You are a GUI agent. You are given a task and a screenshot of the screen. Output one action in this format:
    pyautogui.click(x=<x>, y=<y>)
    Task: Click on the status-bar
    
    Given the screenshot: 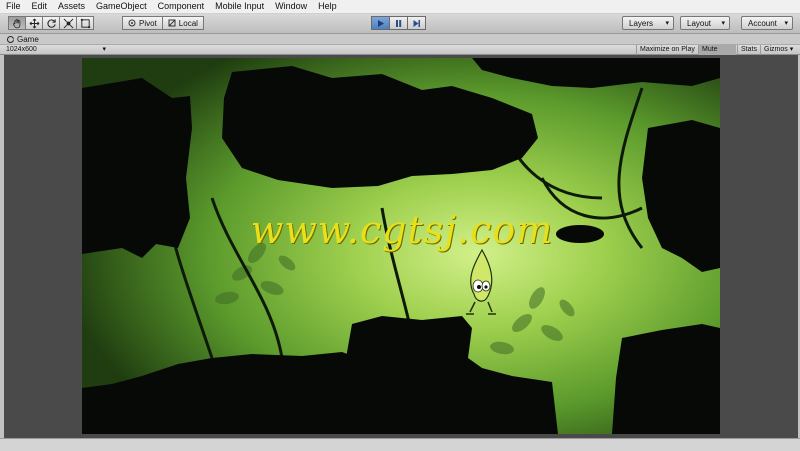 What is the action you would take?
    pyautogui.click(x=400, y=444)
    